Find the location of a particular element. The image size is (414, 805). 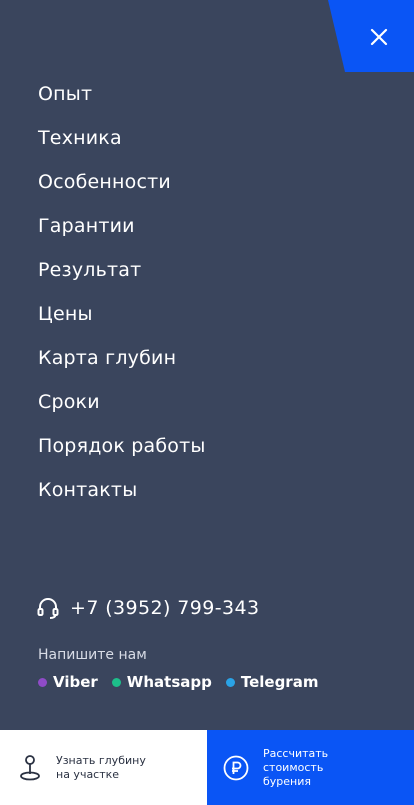

telegram-label: Telegram is located at coordinates (279, 682).